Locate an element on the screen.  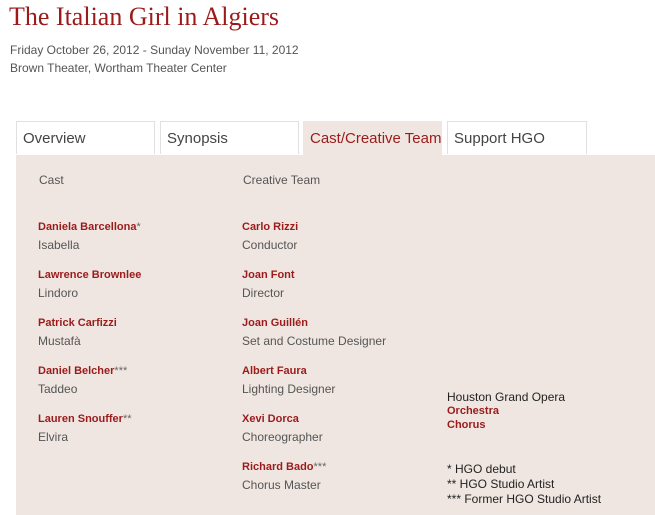
creative-member-role: Chorus Master is located at coordinates (281, 485).